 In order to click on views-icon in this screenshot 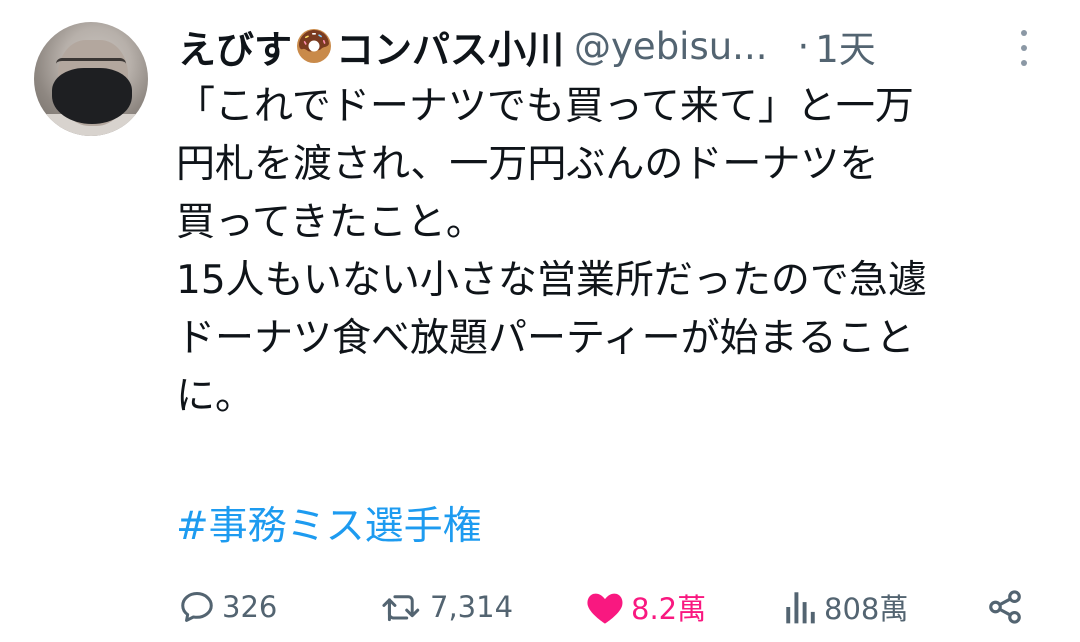, I will do `click(800, 608)`.